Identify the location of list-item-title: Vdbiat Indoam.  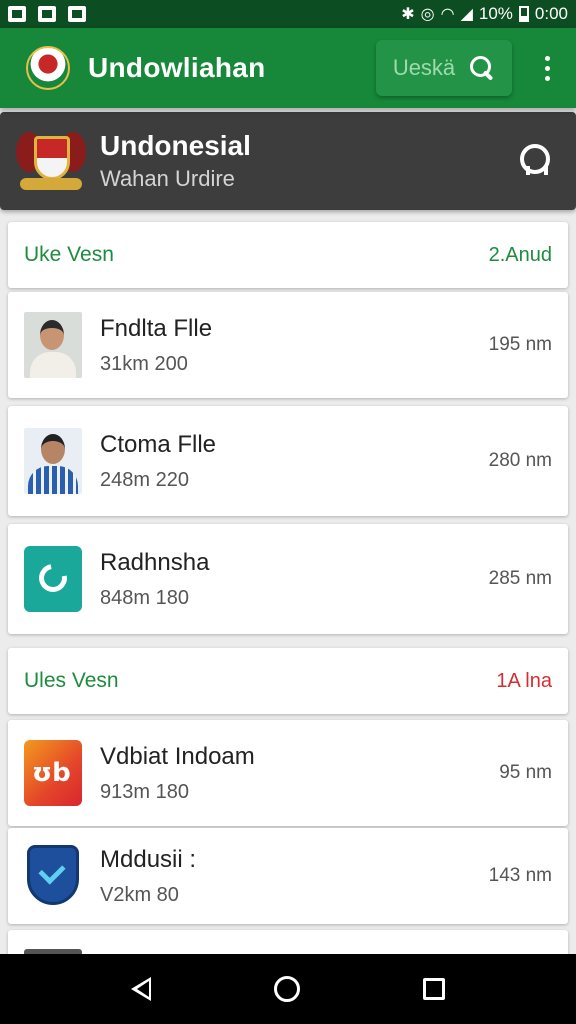
(177, 756).